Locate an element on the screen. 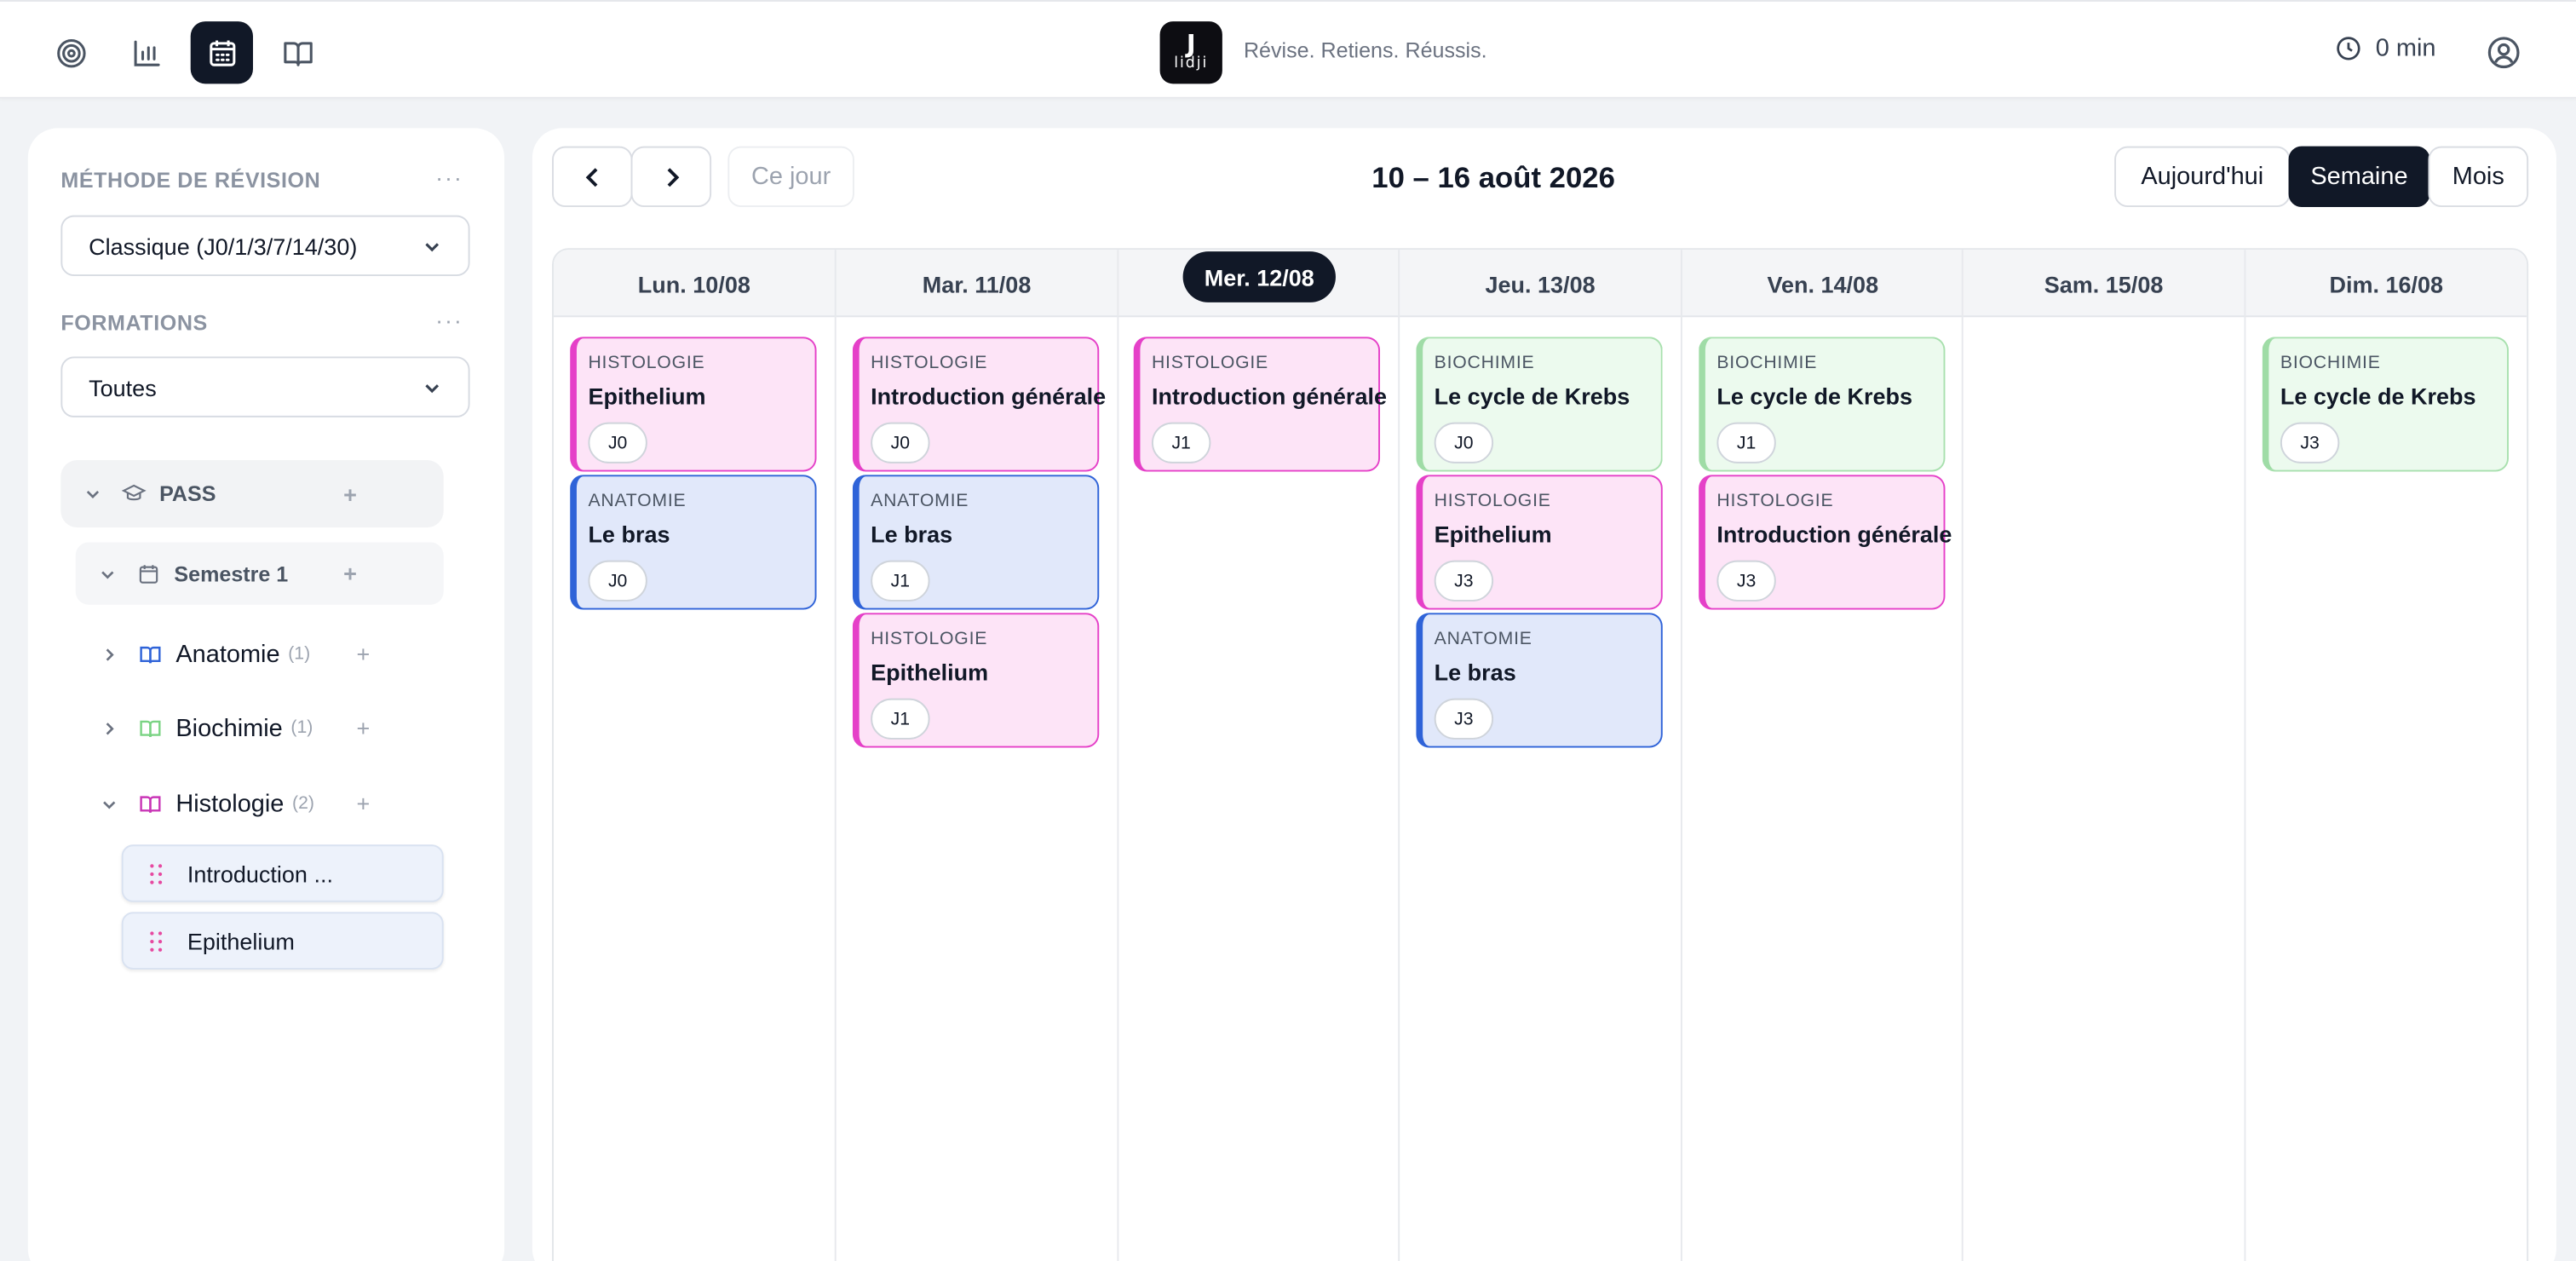 The height and width of the screenshot is (1261, 2576). interval-badge: J3 is located at coordinates (2310, 443).